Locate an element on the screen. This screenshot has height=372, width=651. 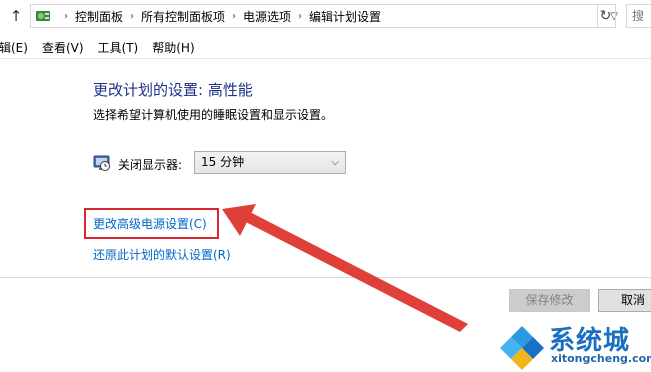
watermark-logo: 系统城 xitongcheng.com is located at coordinates (574, 345).